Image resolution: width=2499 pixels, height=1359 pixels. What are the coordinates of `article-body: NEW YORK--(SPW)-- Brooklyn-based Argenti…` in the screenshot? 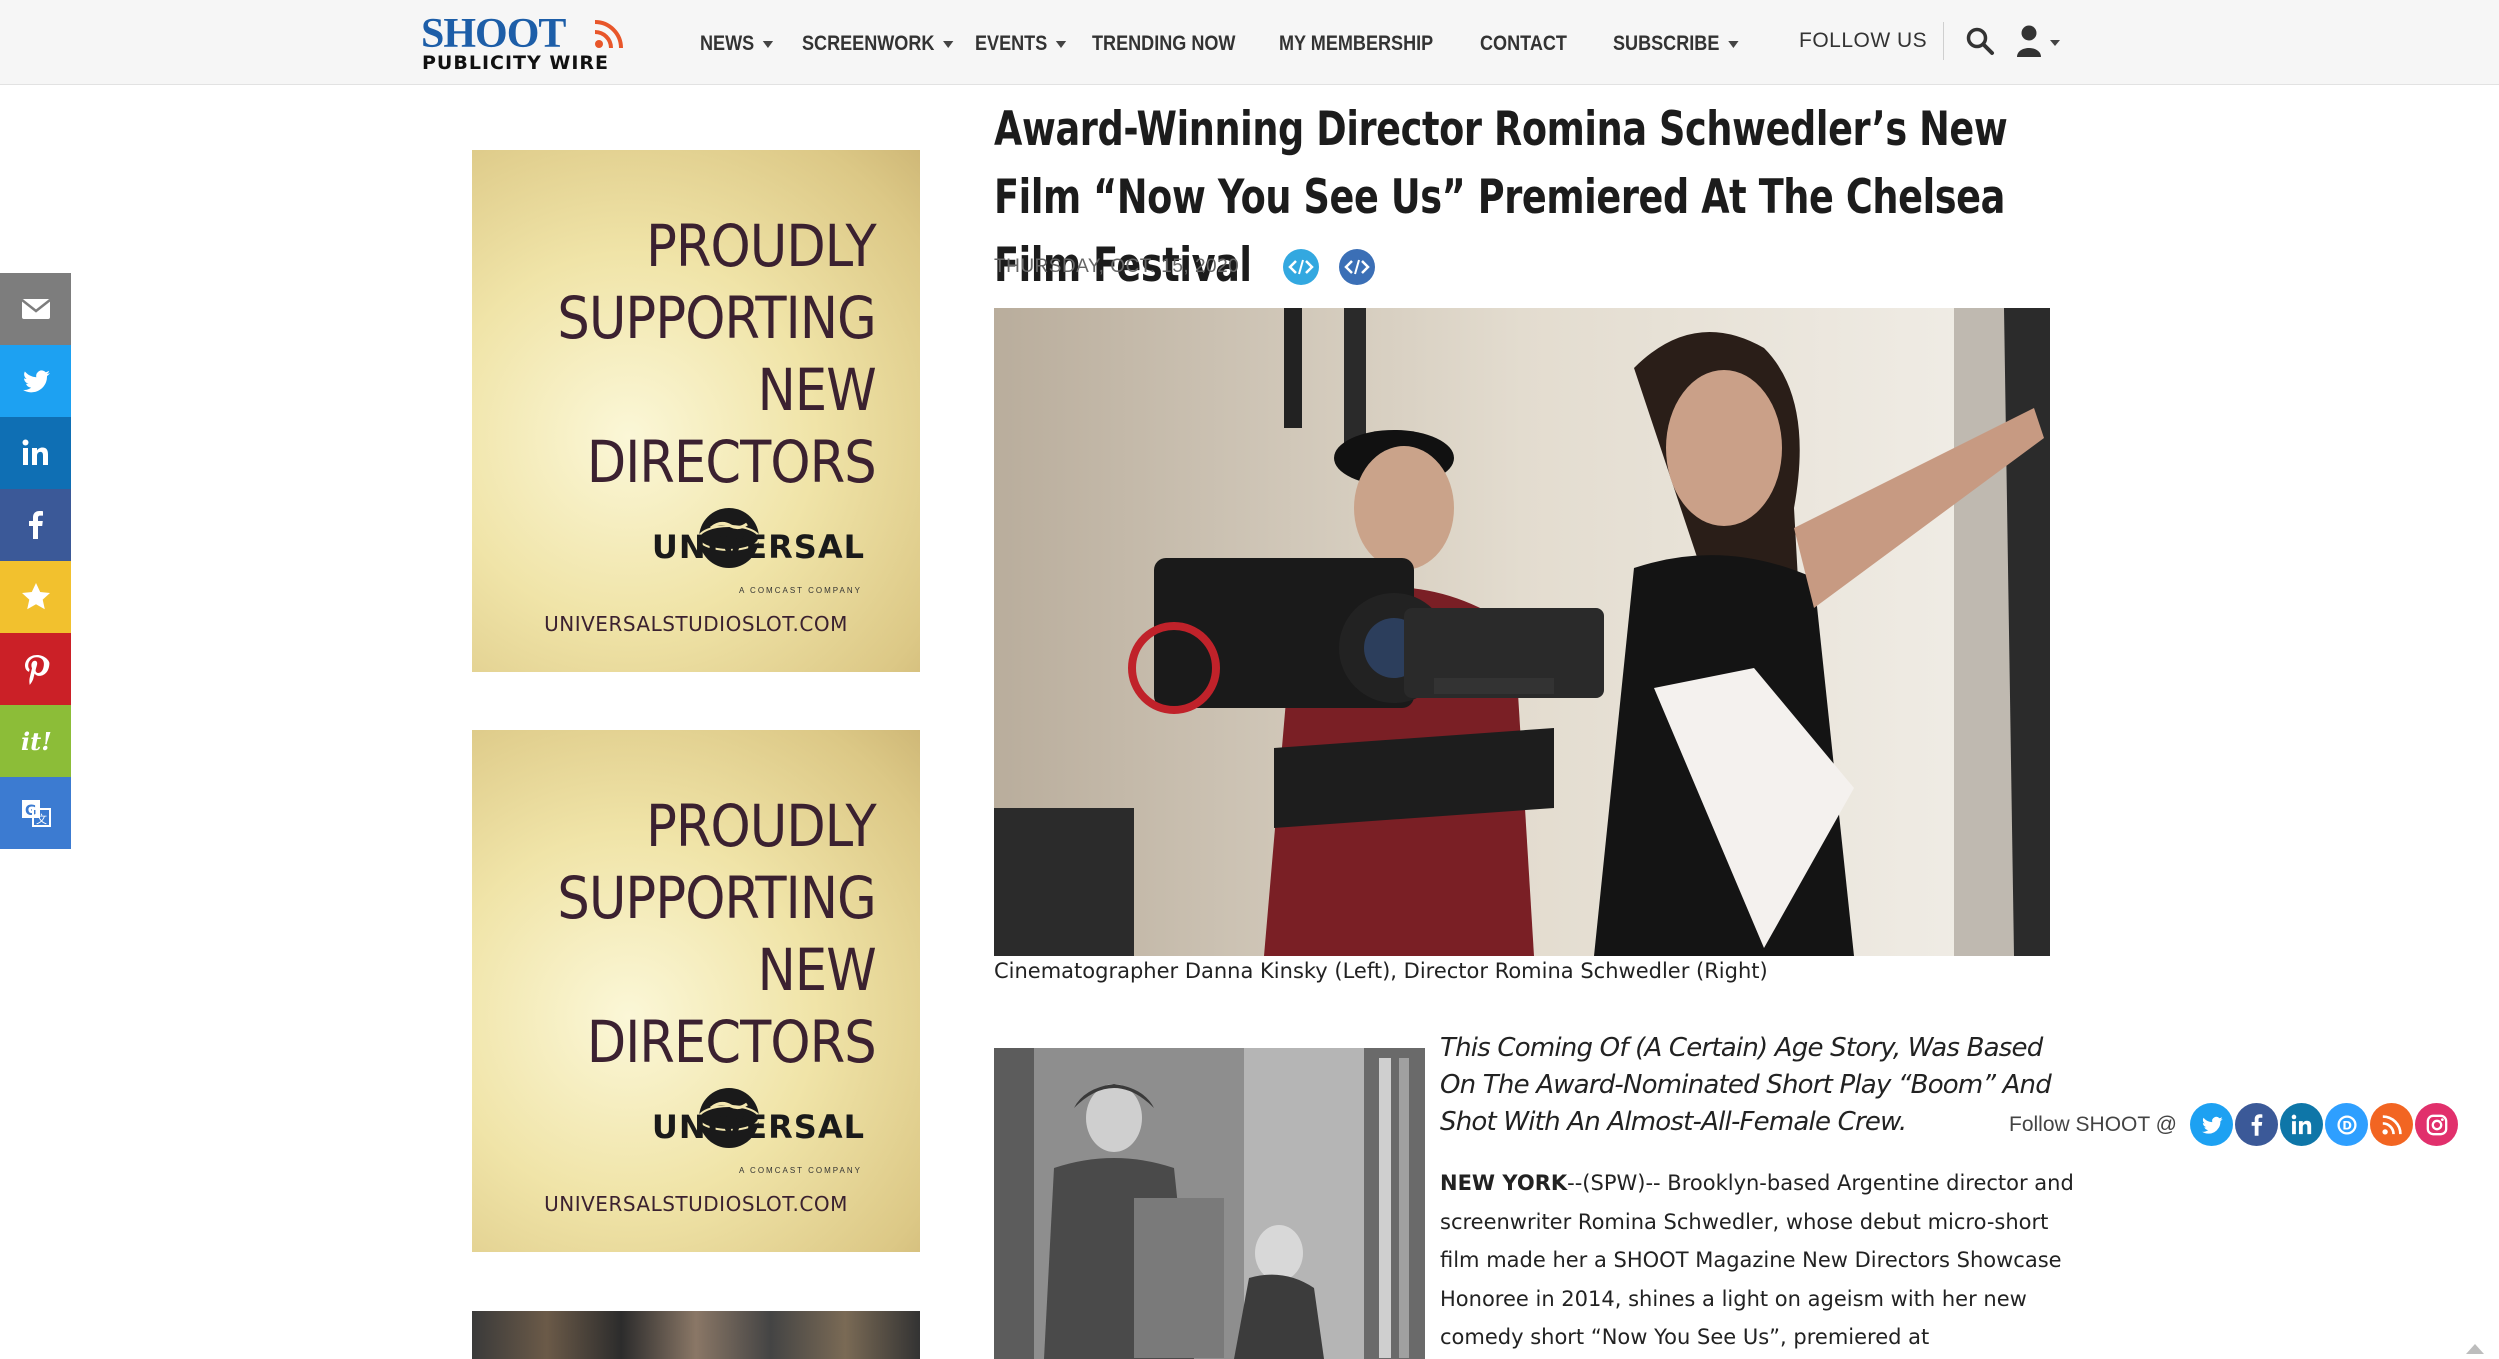 It's located at (1765, 1260).